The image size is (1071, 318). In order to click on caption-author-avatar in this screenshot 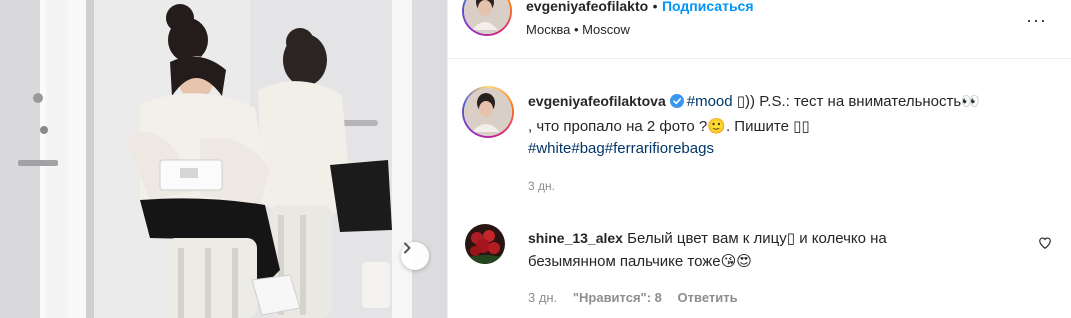, I will do `click(488, 112)`.